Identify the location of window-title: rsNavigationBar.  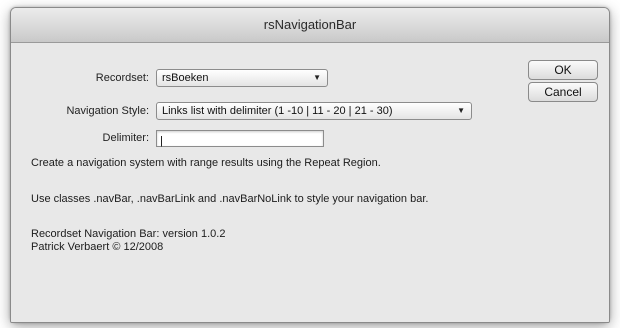
(310, 24).